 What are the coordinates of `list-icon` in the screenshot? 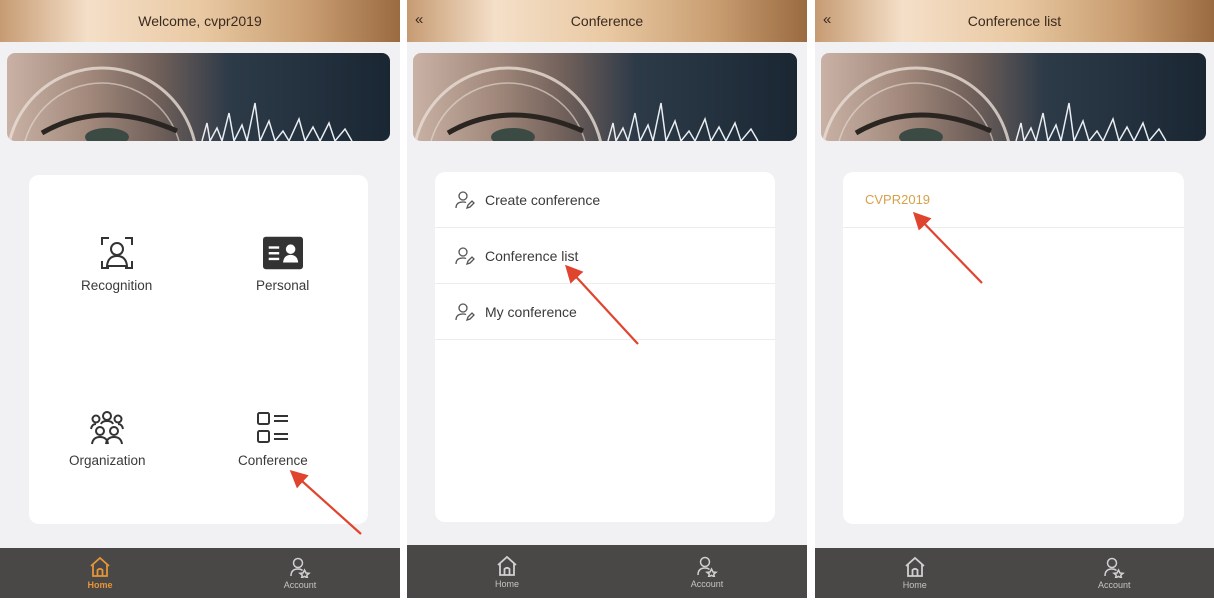 It's located at (273, 428).